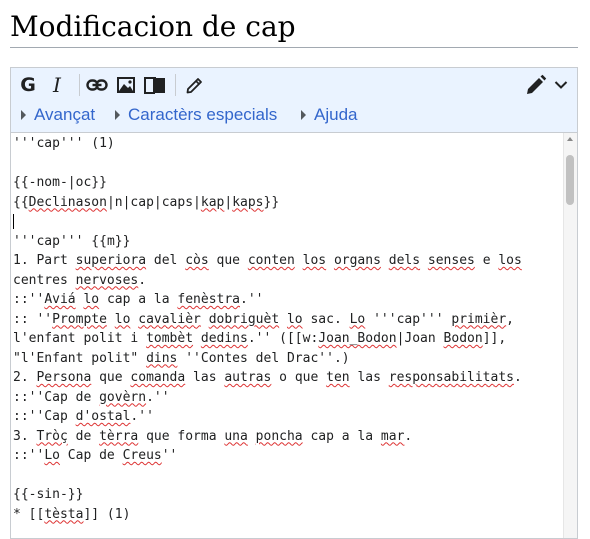  Describe the element at coordinates (203, 114) in the screenshot. I see `tab-special-characters-label: Caractèrs especials` at that location.